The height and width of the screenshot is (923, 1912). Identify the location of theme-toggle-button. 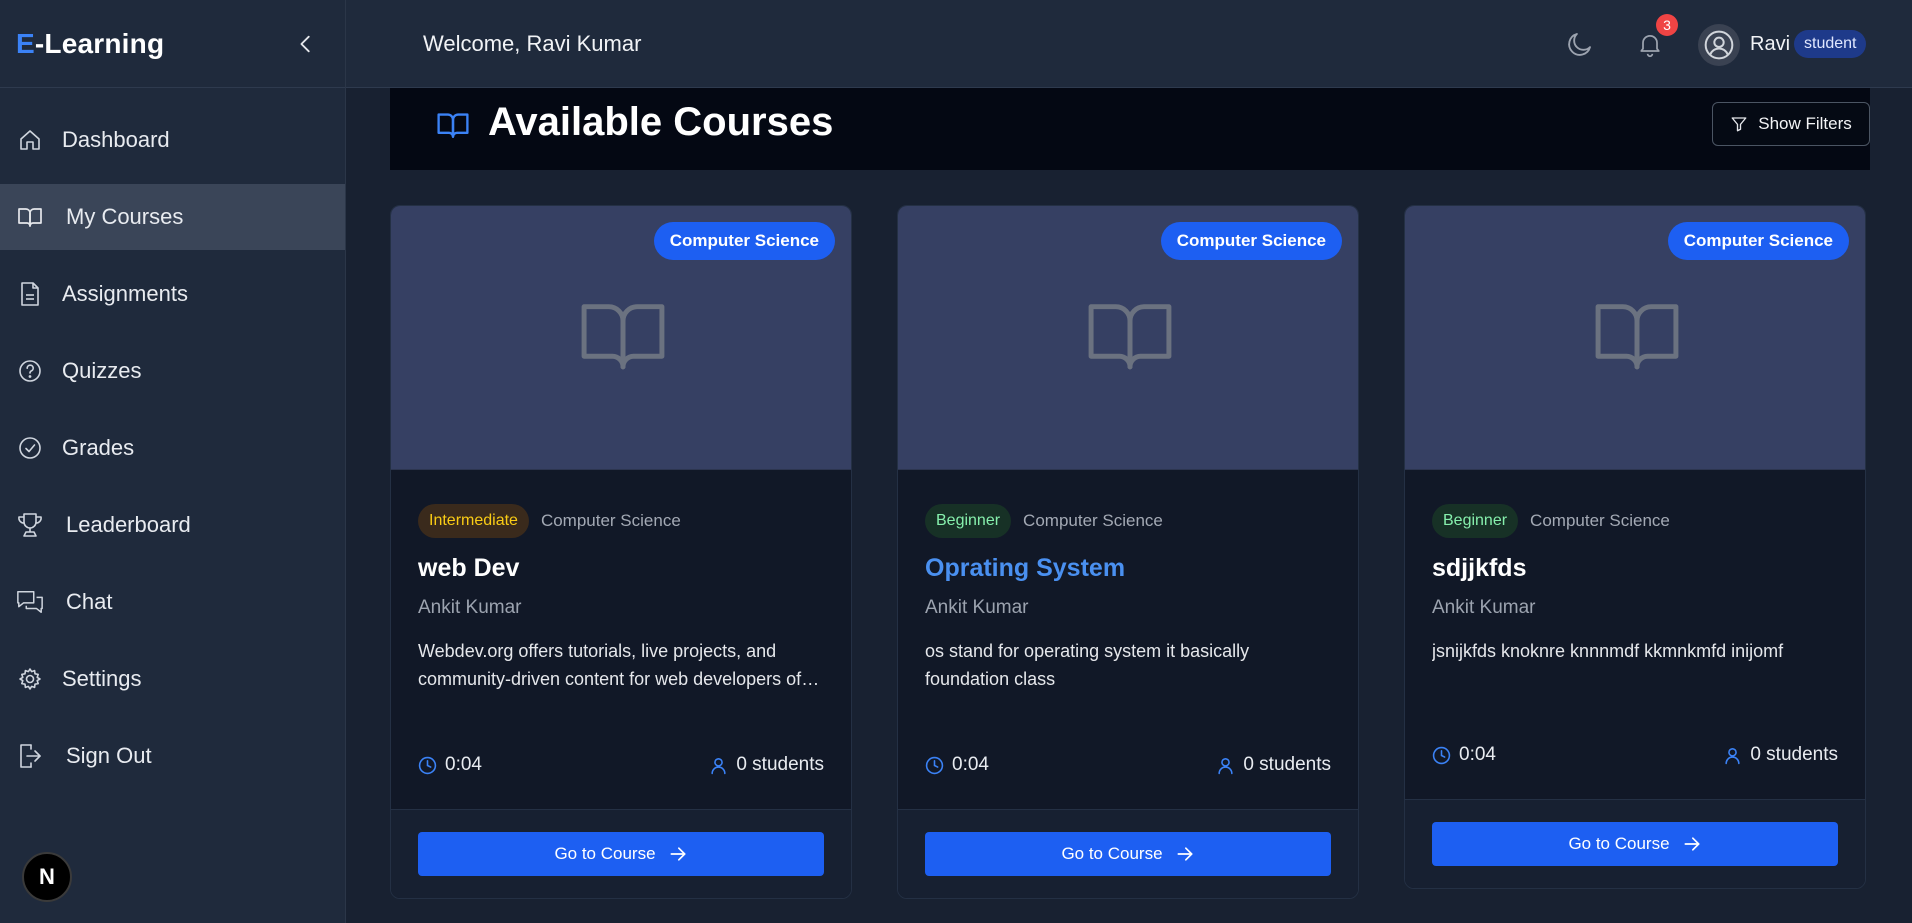
(1580, 44).